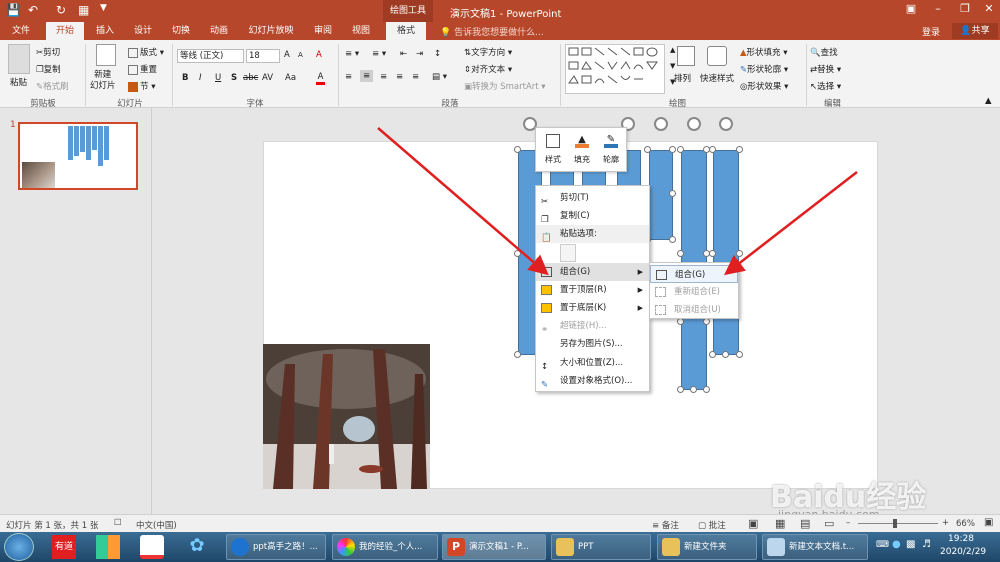 This screenshot has height=562, width=1000. Describe the element at coordinates (805, 523) in the screenshot. I see `reading-view-icon: ▤` at that location.